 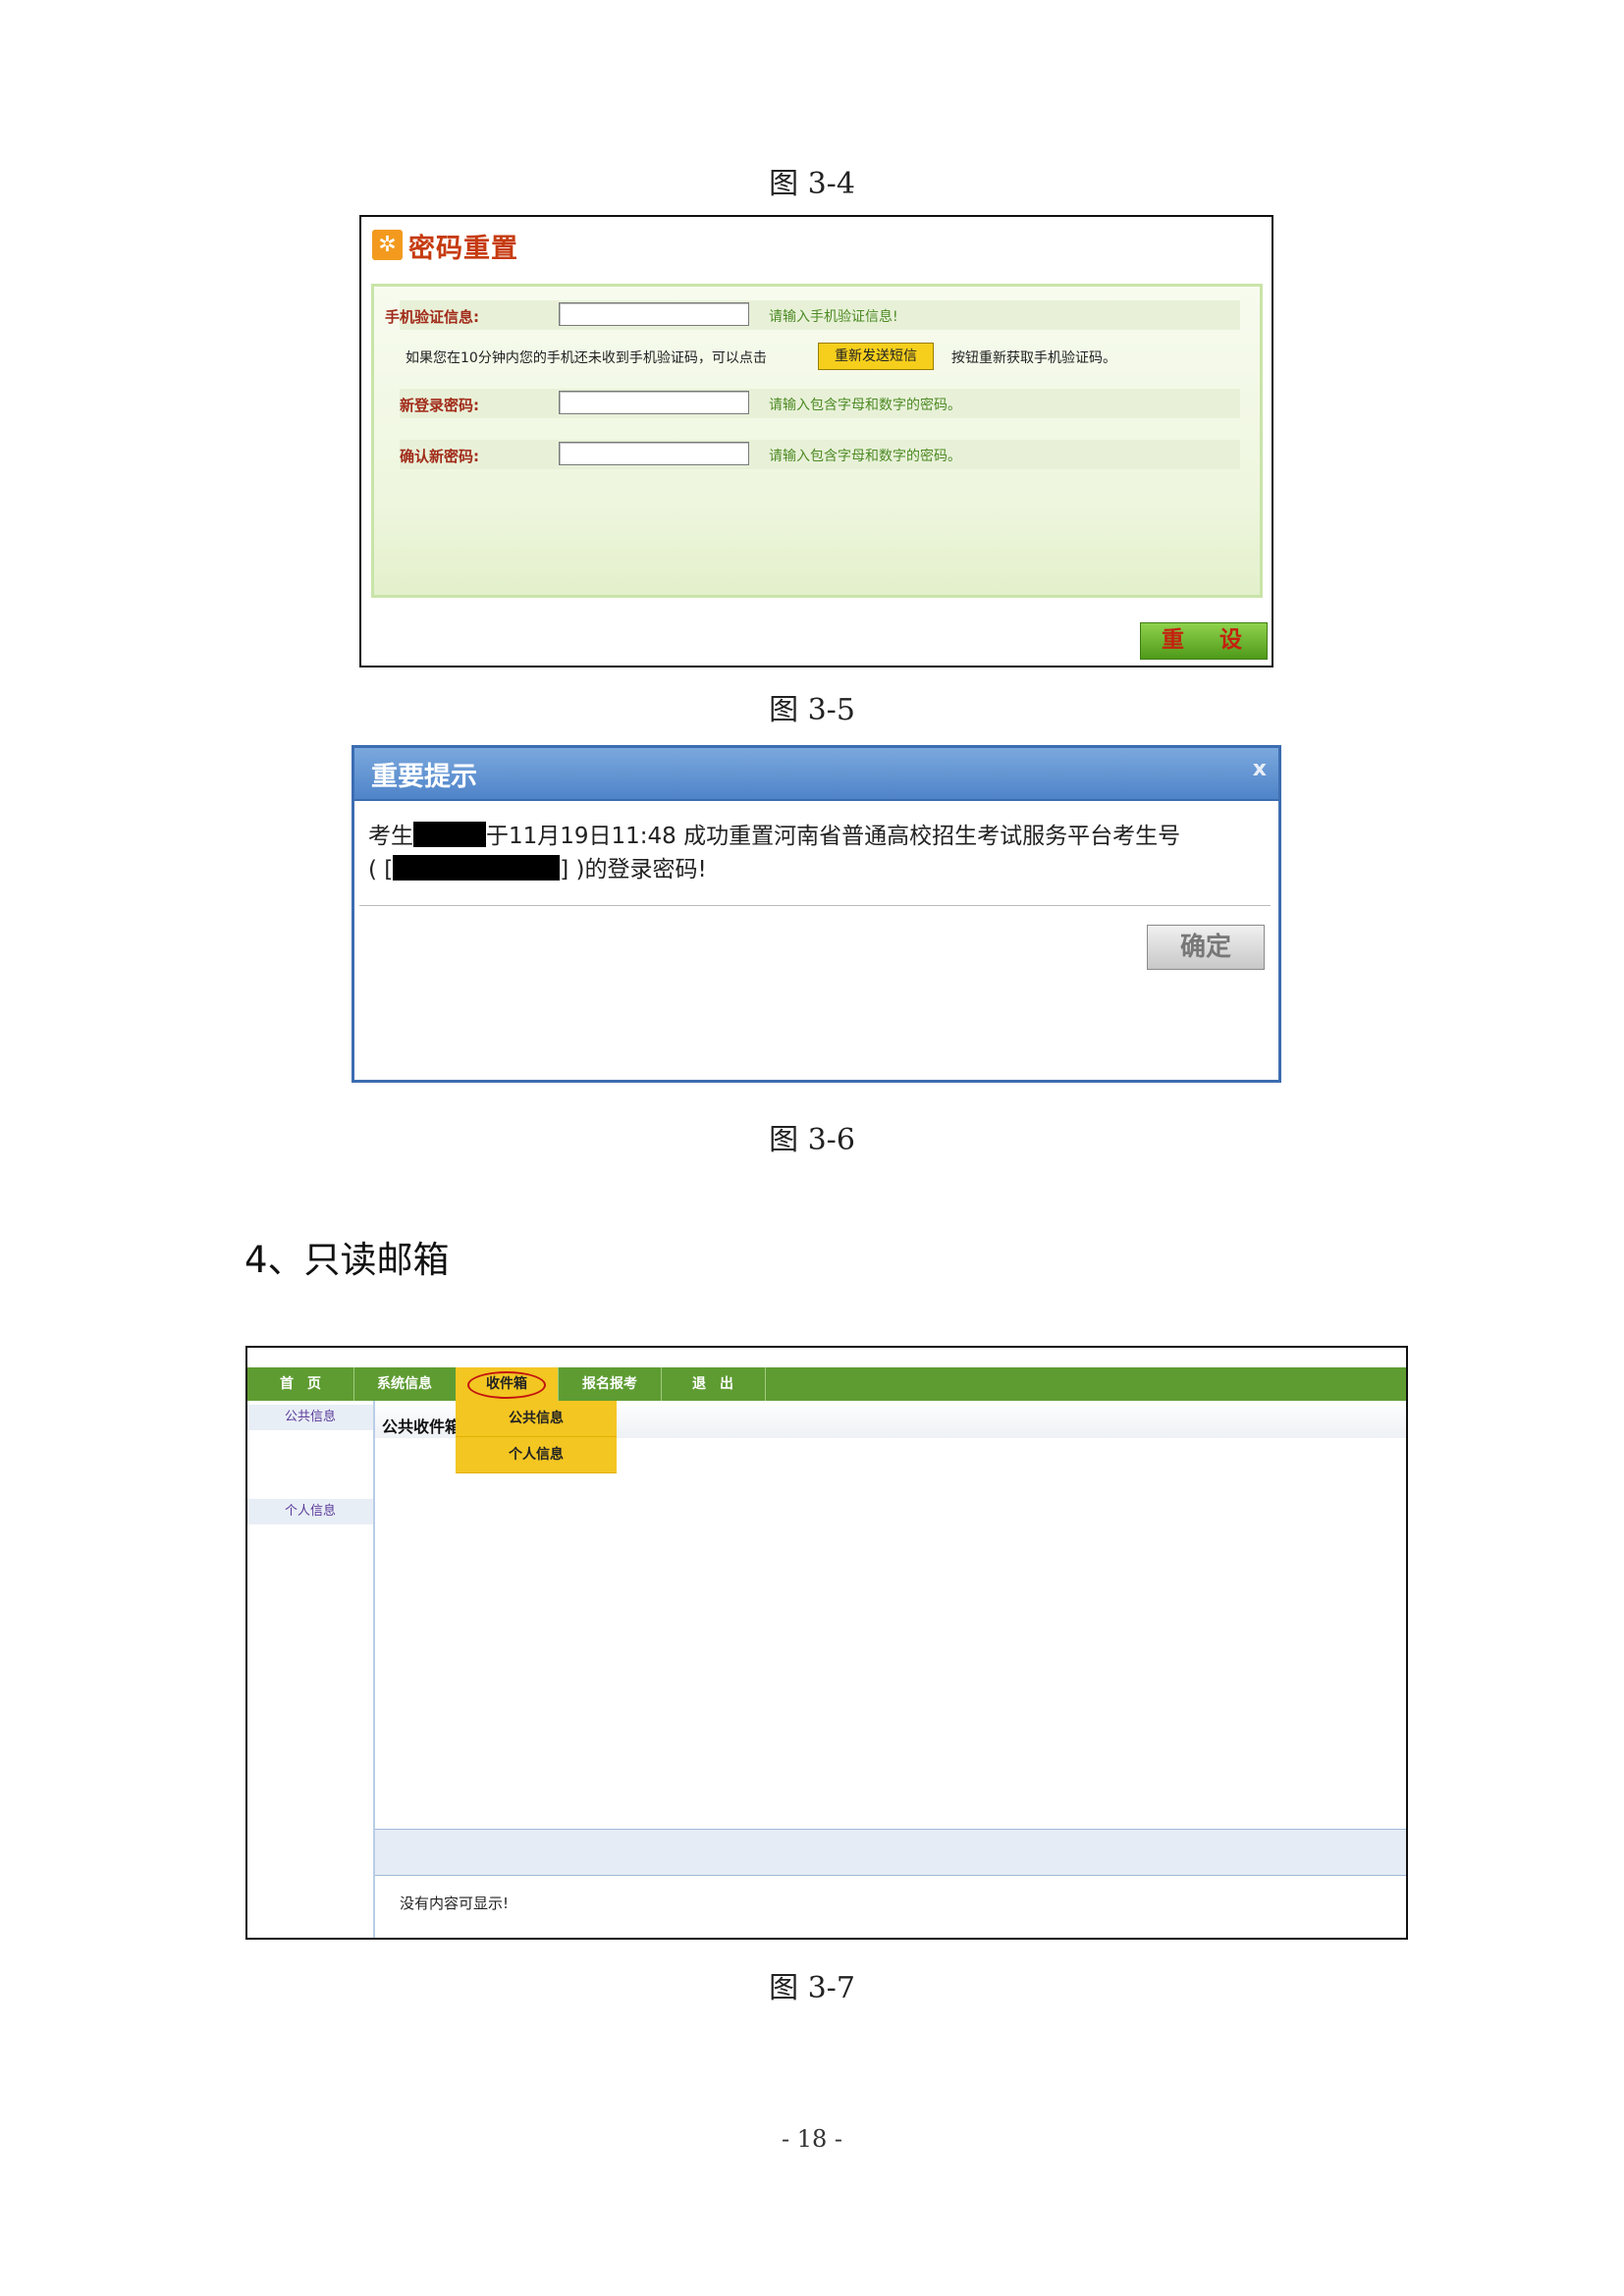 I want to click on new-password-input, so click(x=654, y=402).